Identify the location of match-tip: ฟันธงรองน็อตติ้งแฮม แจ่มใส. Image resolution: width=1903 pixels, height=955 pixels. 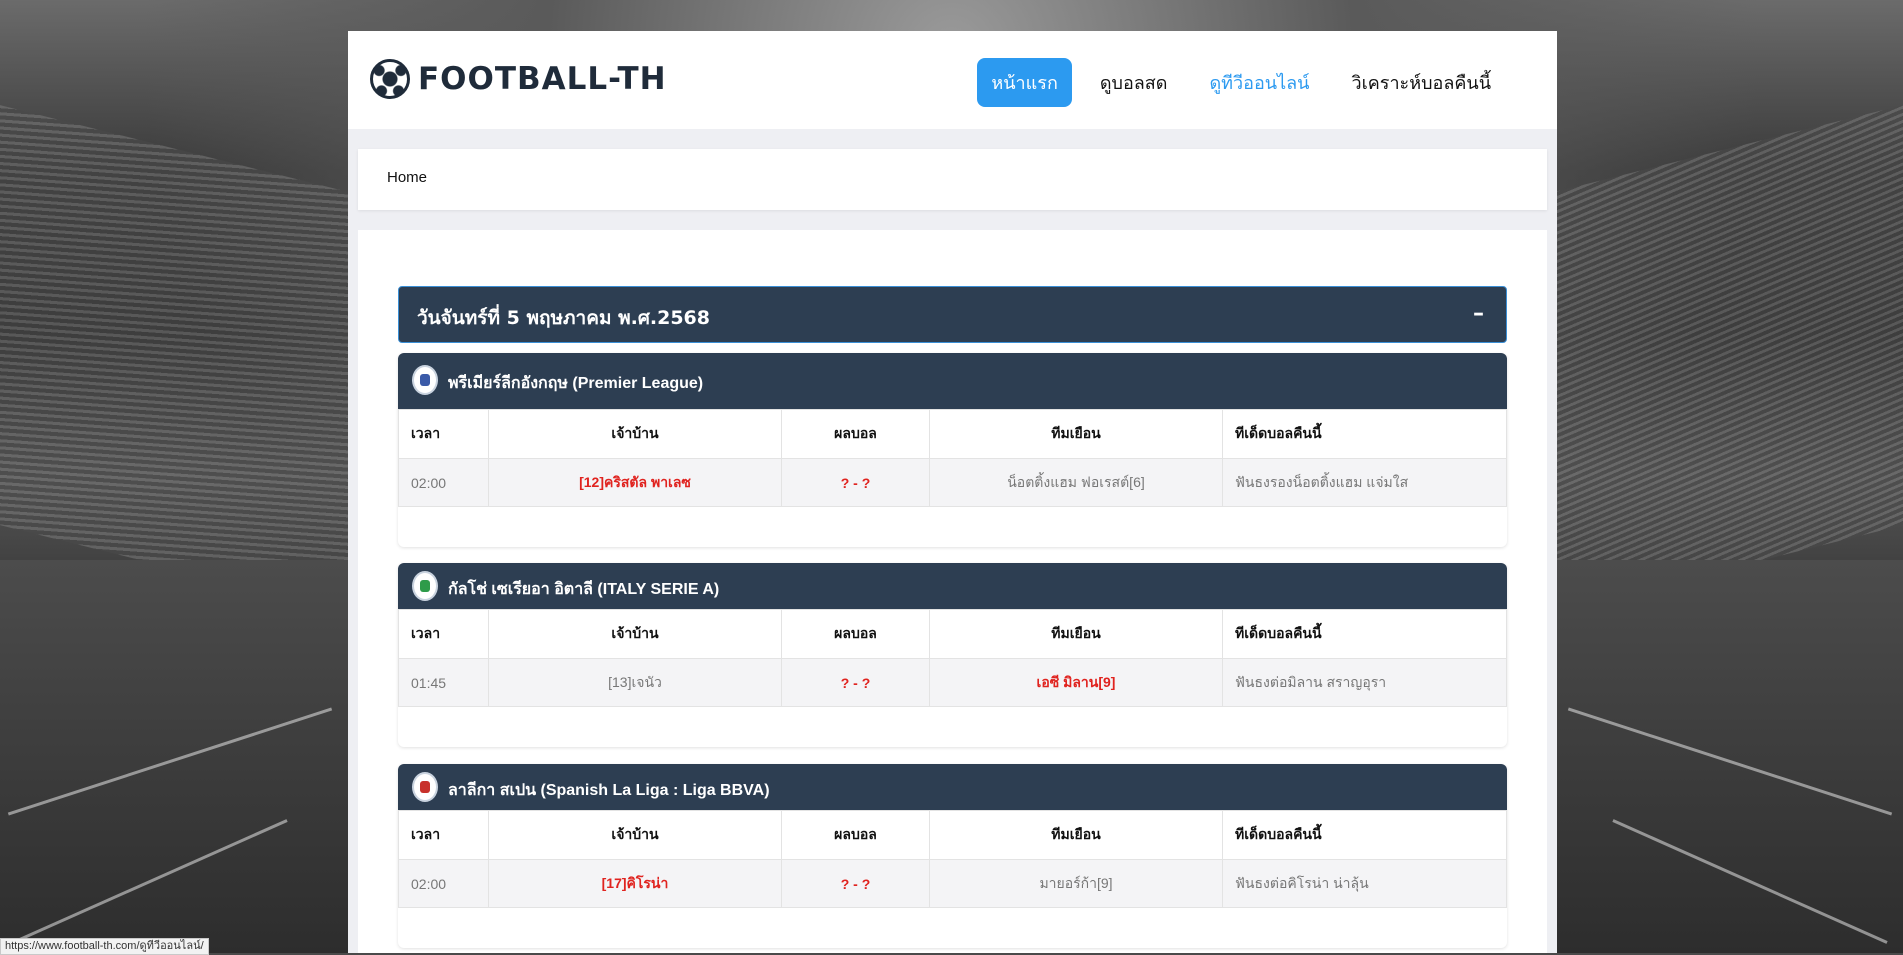
(1364, 482).